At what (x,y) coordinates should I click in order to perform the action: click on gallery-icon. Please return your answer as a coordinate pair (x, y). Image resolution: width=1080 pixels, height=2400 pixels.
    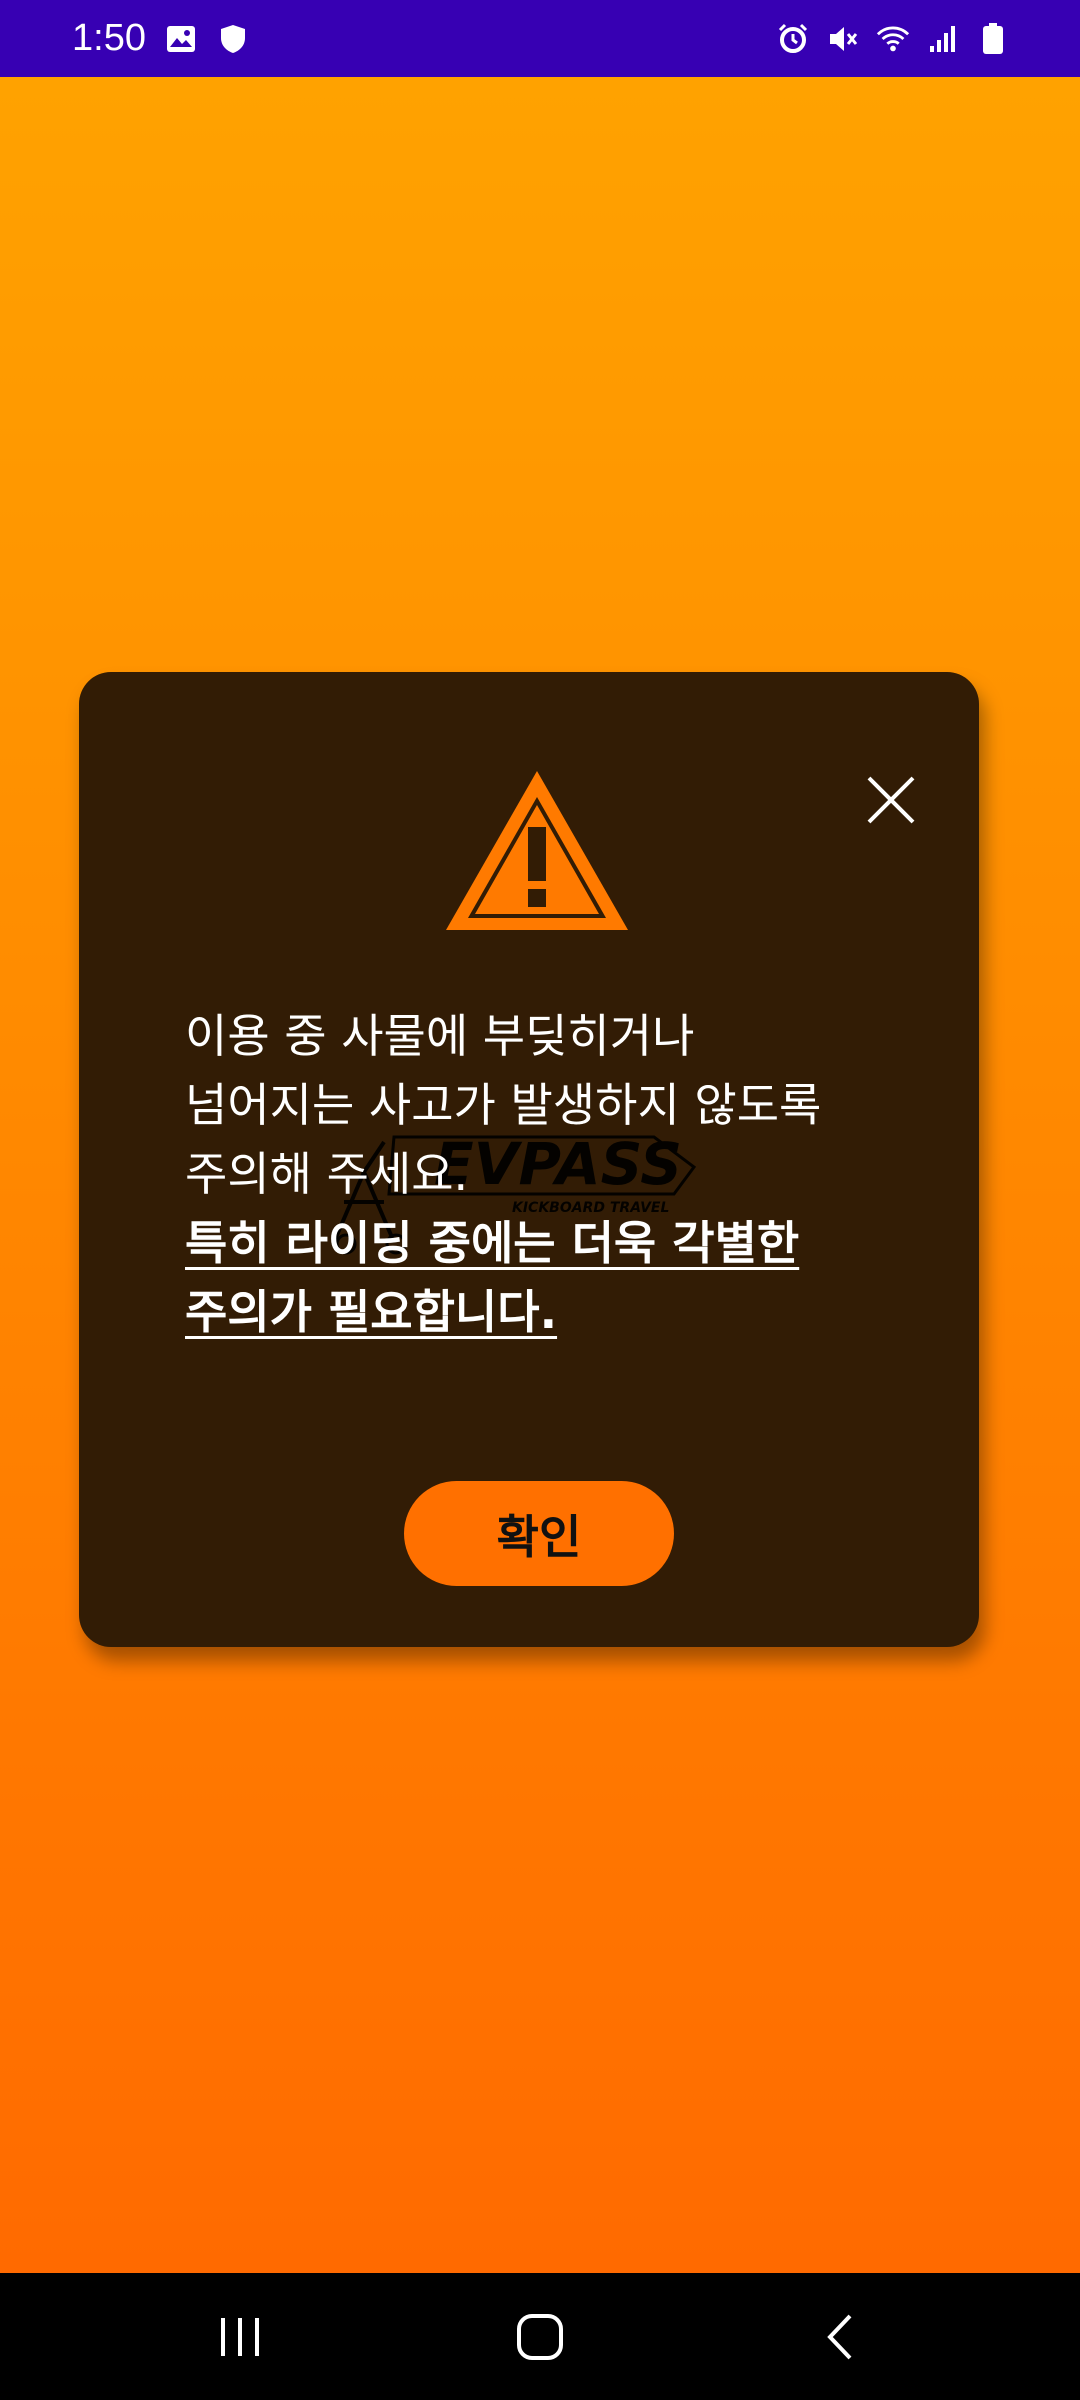
    Looking at the image, I should click on (181, 39).